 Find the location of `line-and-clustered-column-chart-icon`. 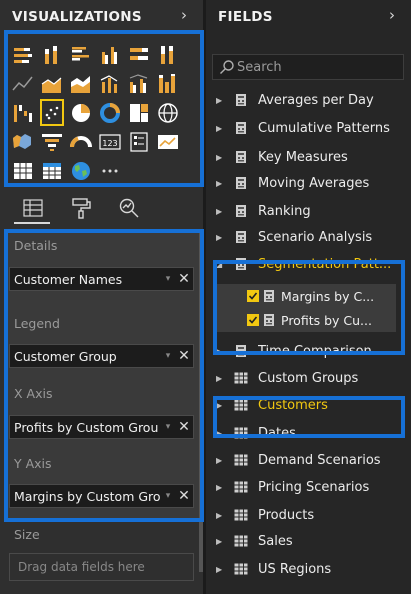

line-and-clustered-column-chart-icon is located at coordinates (139, 83).